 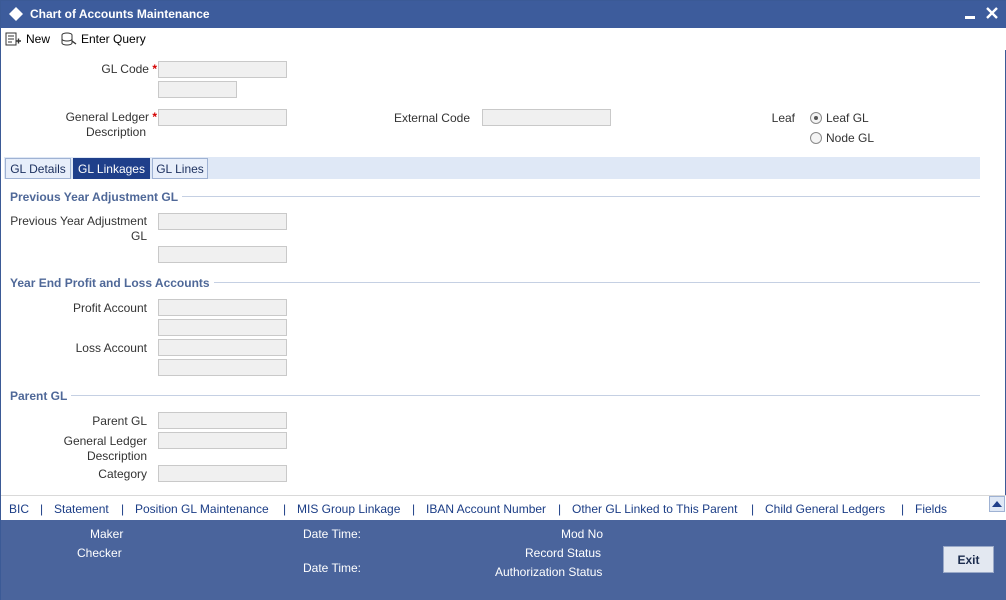 I want to click on gl-code-input, so click(x=222, y=69).